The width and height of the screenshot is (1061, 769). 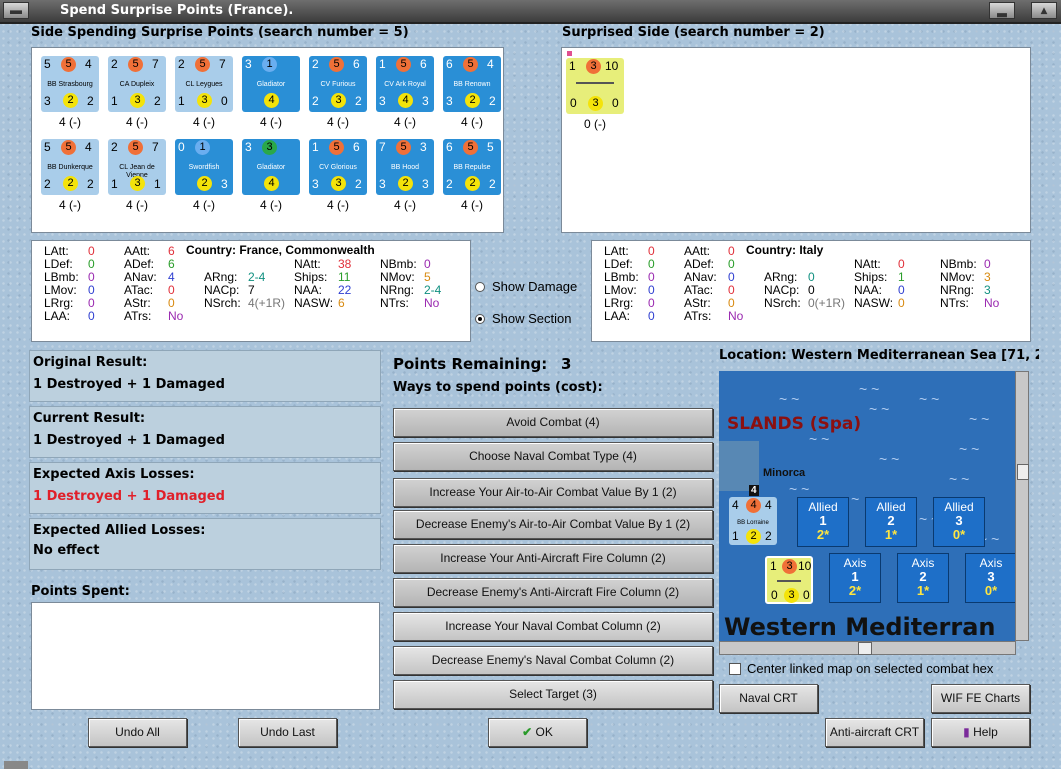 I want to click on show-damage-label: Show Damage, so click(x=534, y=286).